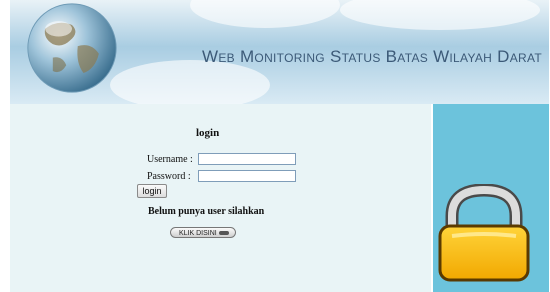 The height and width of the screenshot is (292, 550). What do you see at coordinates (484, 233) in the screenshot?
I see `padlock-icon` at bounding box center [484, 233].